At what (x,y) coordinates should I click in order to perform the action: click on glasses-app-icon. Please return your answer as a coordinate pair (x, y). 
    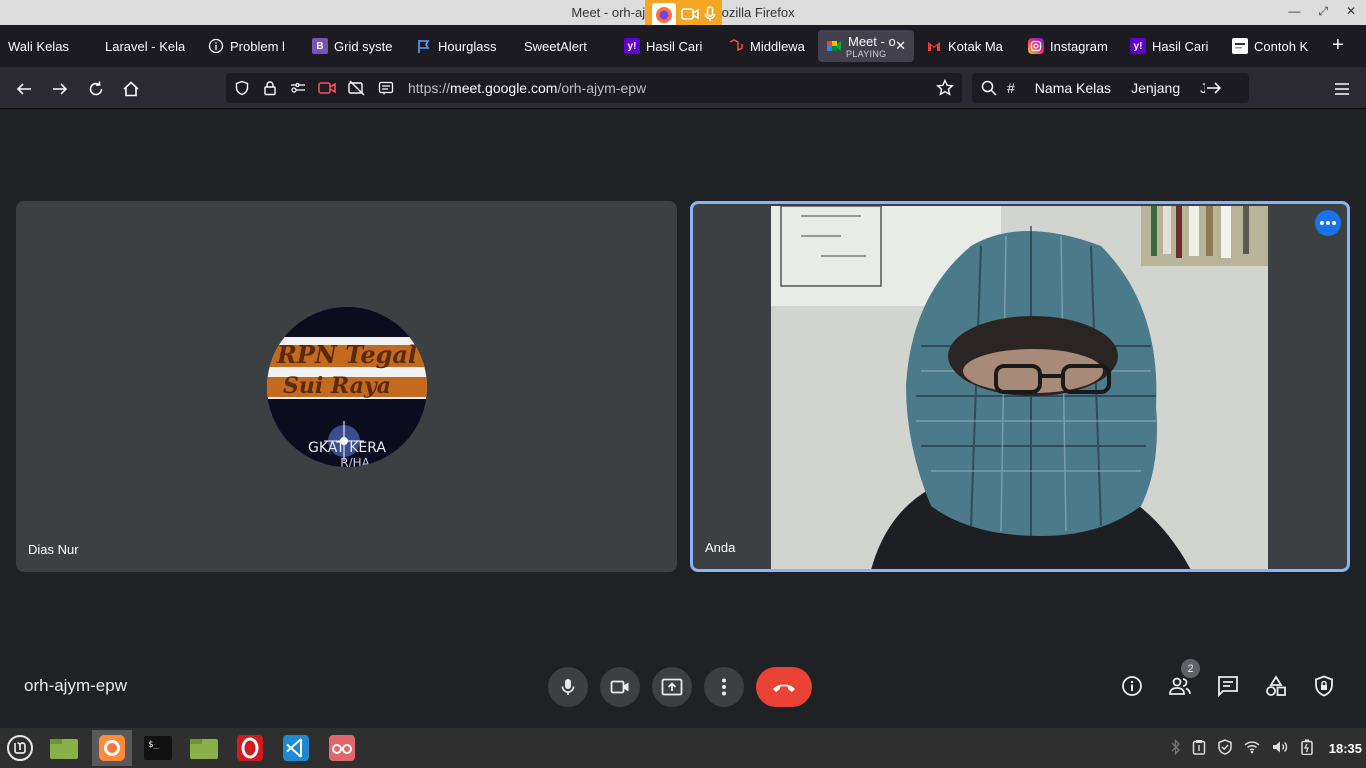
    Looking at the image, I should click on (342, 748).